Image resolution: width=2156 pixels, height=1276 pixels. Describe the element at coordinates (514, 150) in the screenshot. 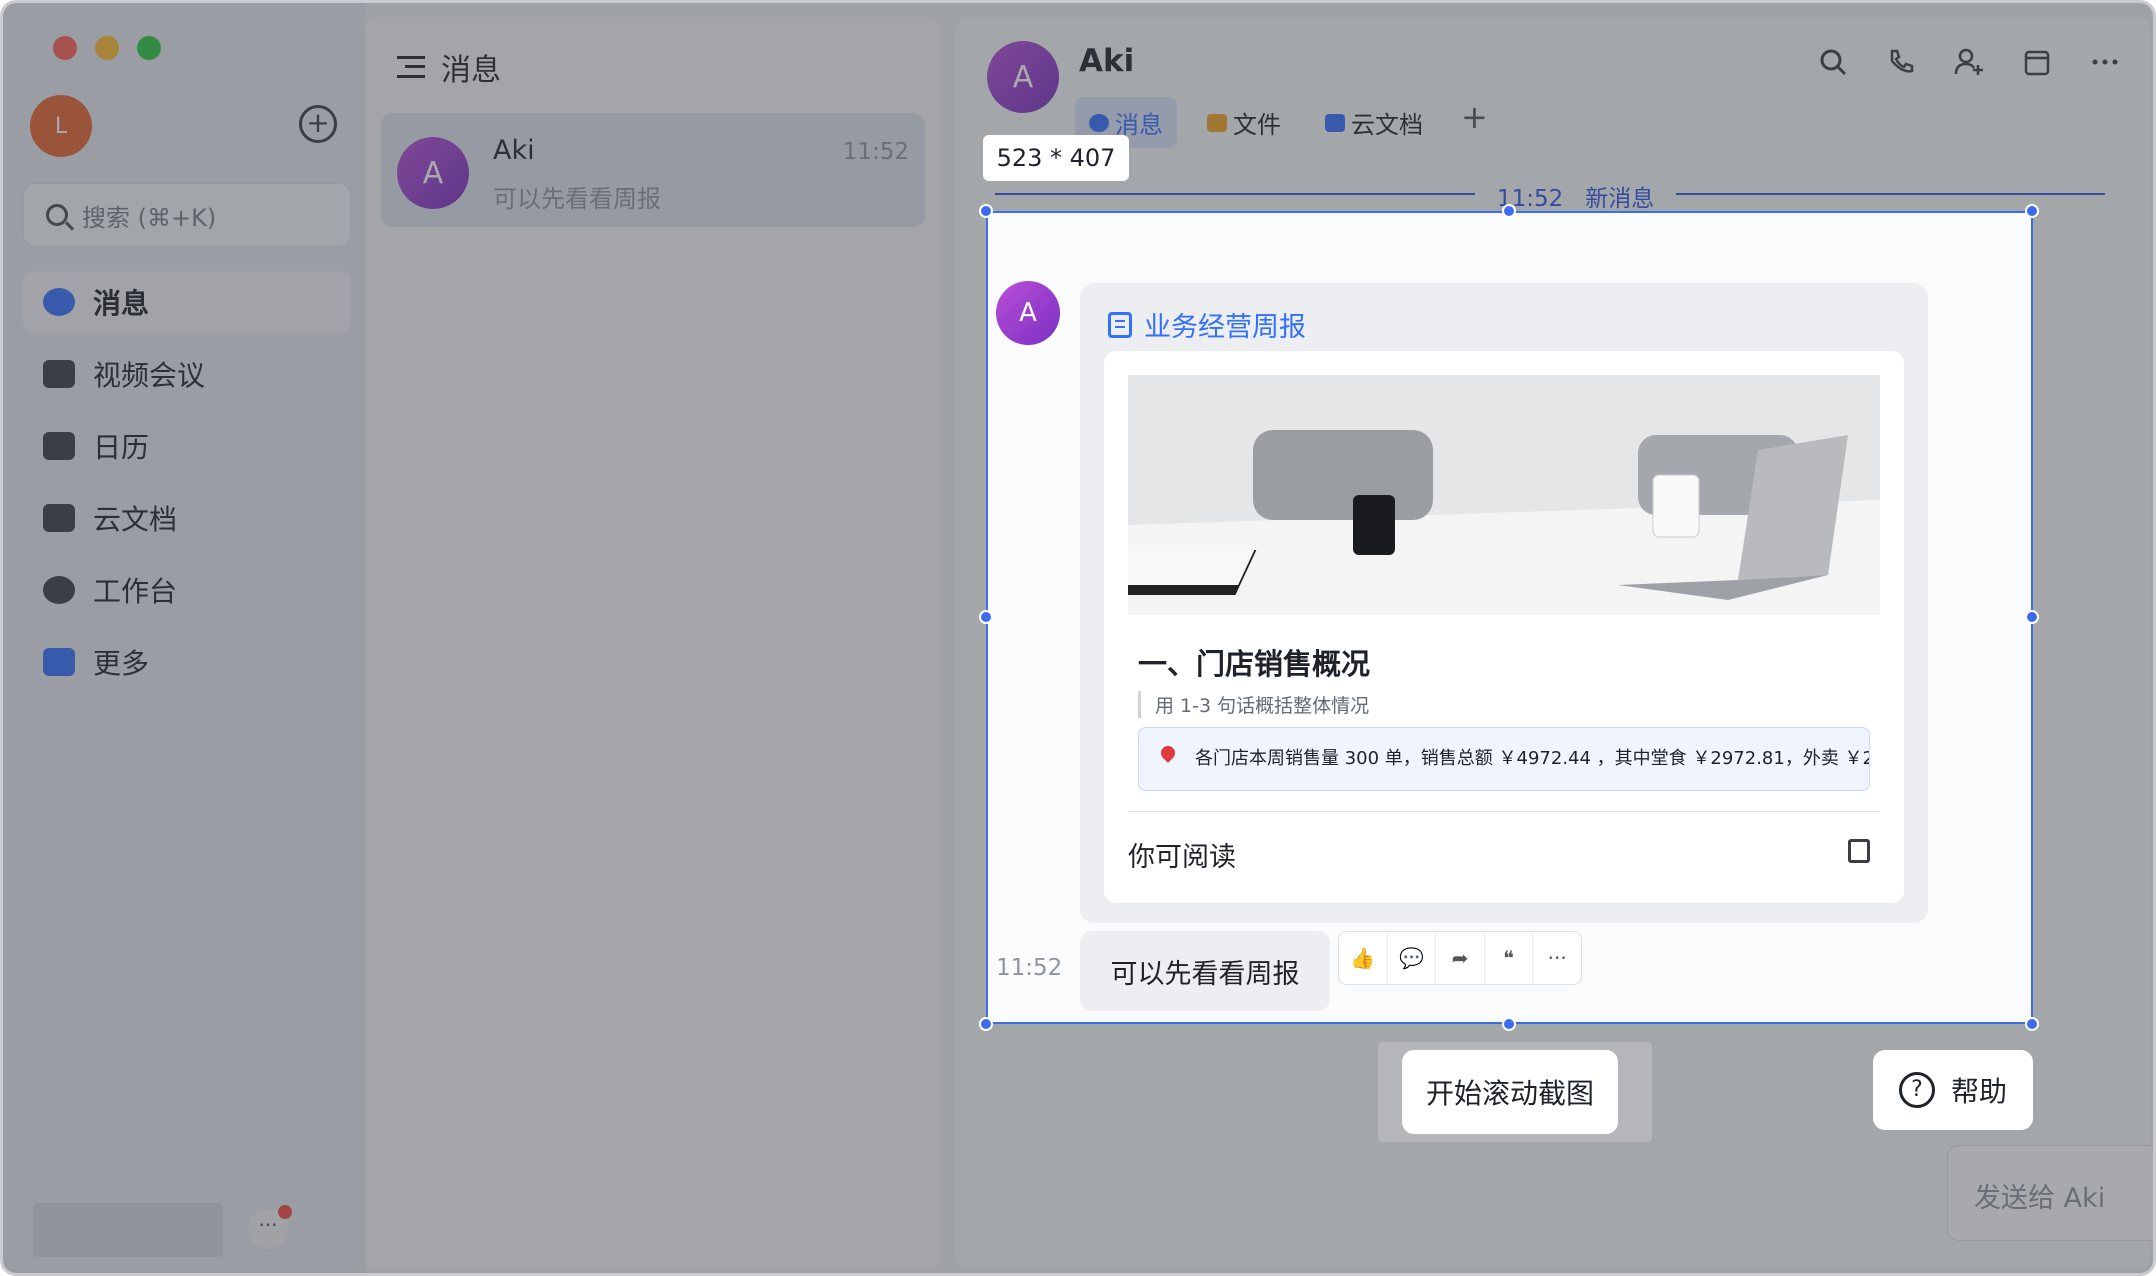

I see `conversation-name: Aki` at that location.